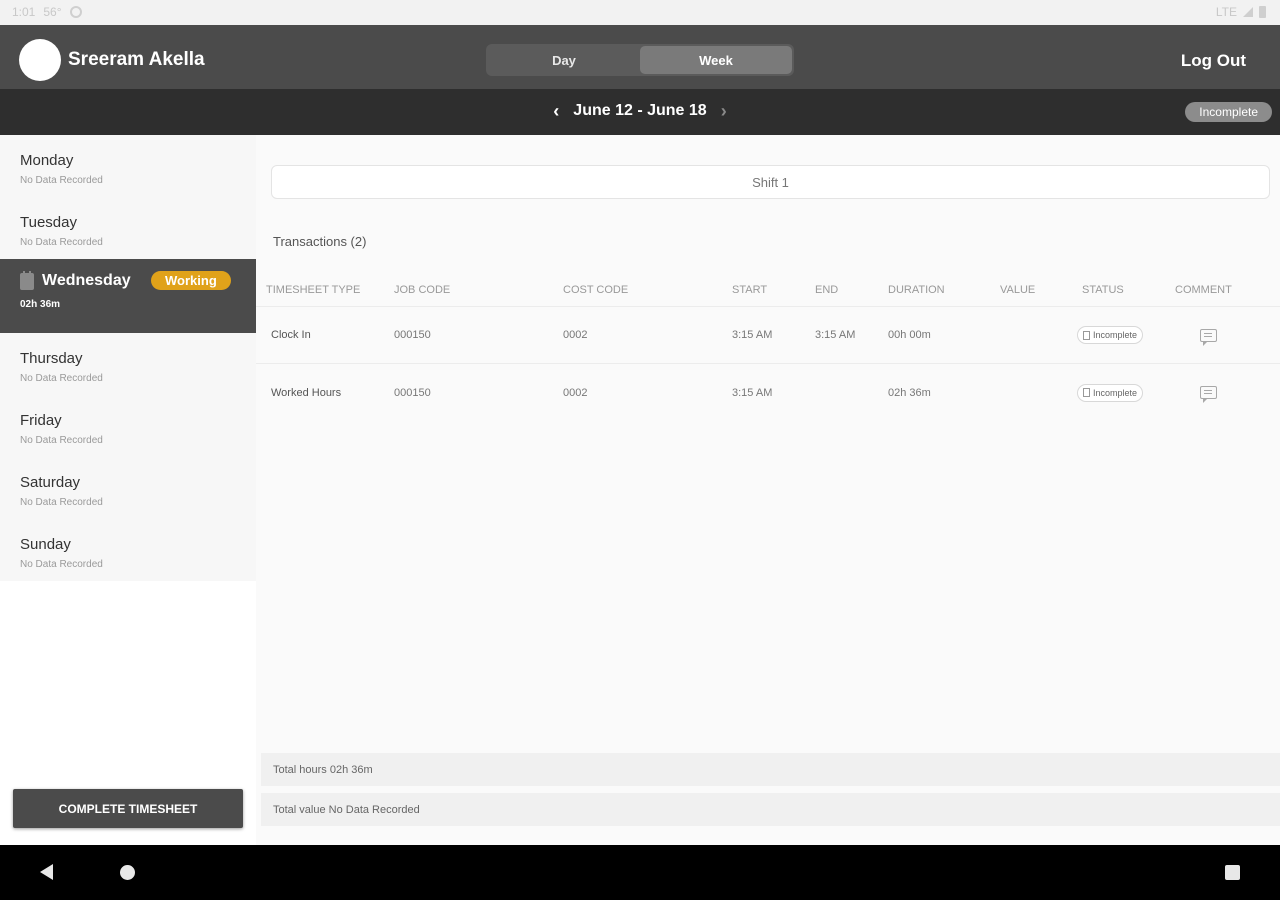 The image size is (1280, 900). I want to click on signal-icon, so click(1248, 12).